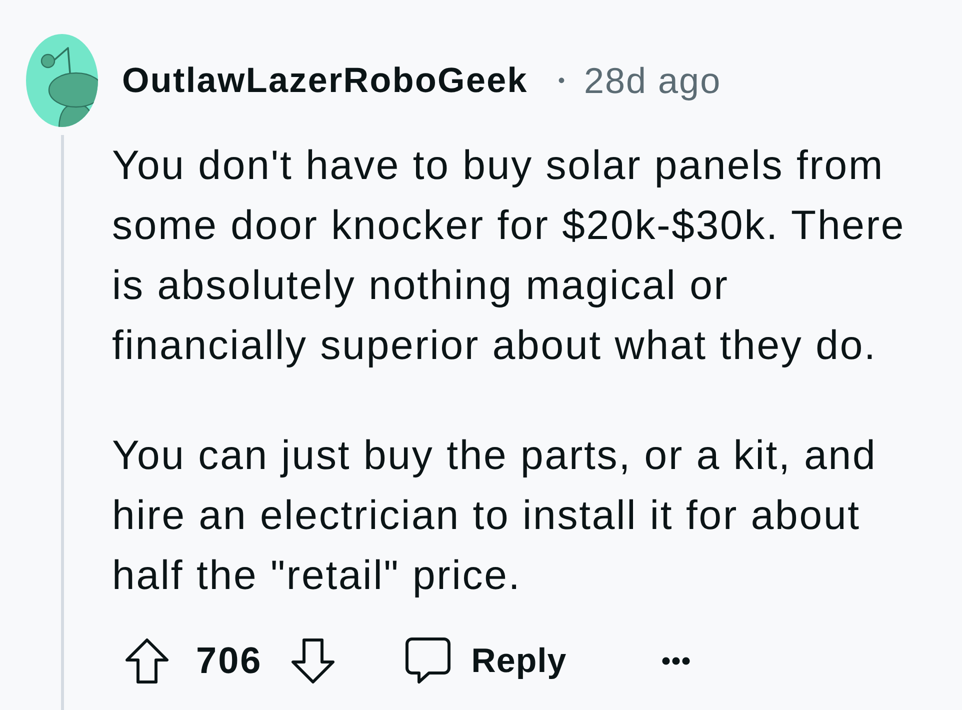  I want to click on more-options-icon, so click(676, 661).